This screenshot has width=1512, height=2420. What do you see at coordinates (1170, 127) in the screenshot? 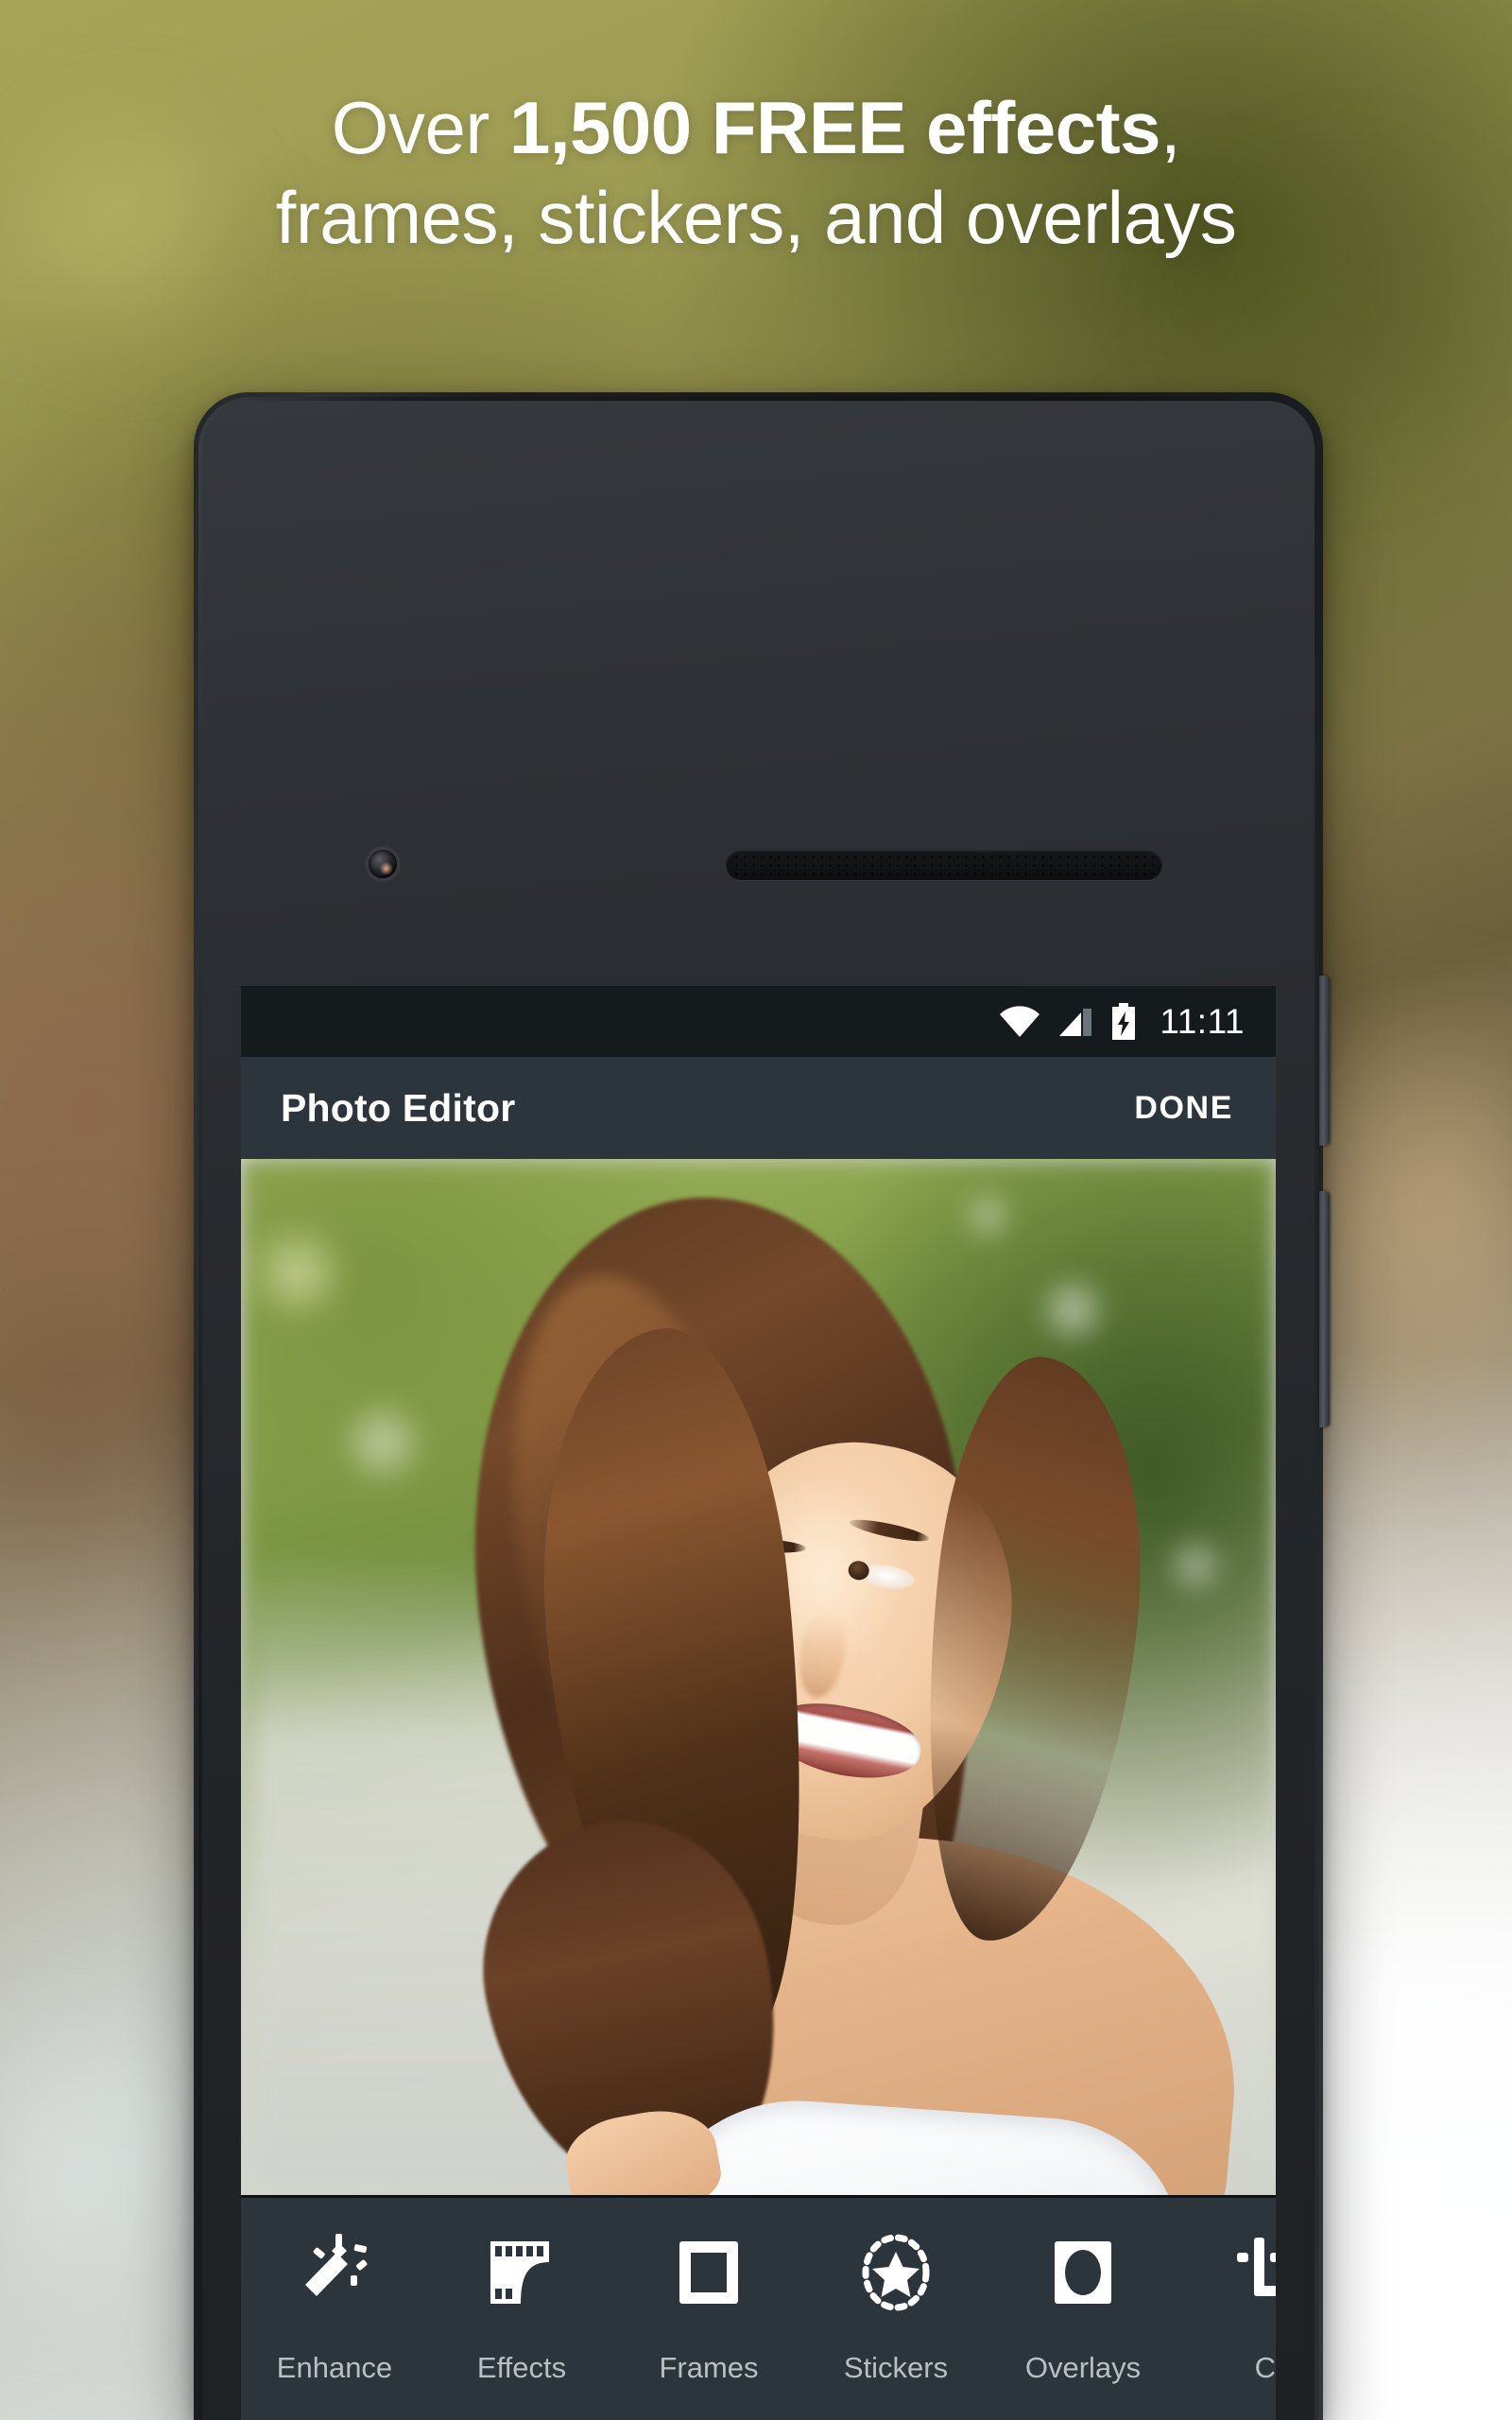
I see `headline-suffix: ,` at bounding box center [1170, 127].